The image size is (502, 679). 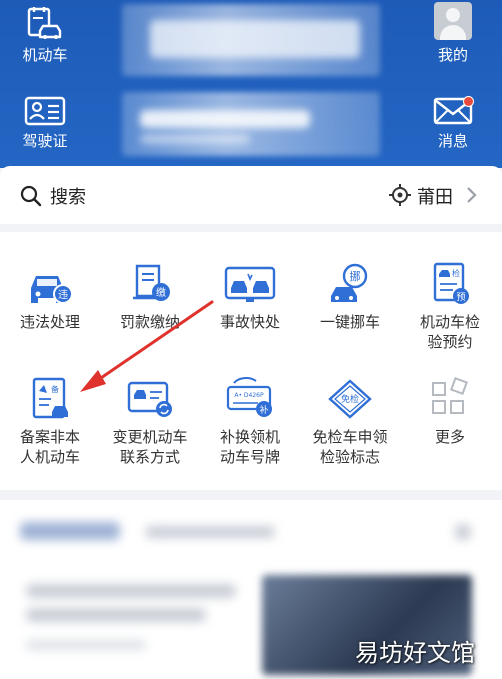 I want to click on car-violation-icon: 违, so click(x=52, y=290).